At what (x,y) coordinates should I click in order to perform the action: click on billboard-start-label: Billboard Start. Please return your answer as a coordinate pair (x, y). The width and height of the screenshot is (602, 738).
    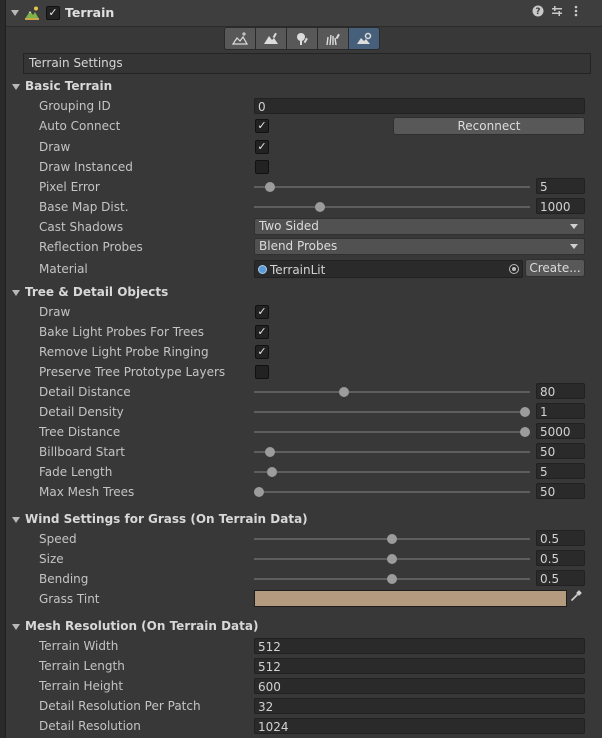
    Looking at the image, I should click on (82, 452).